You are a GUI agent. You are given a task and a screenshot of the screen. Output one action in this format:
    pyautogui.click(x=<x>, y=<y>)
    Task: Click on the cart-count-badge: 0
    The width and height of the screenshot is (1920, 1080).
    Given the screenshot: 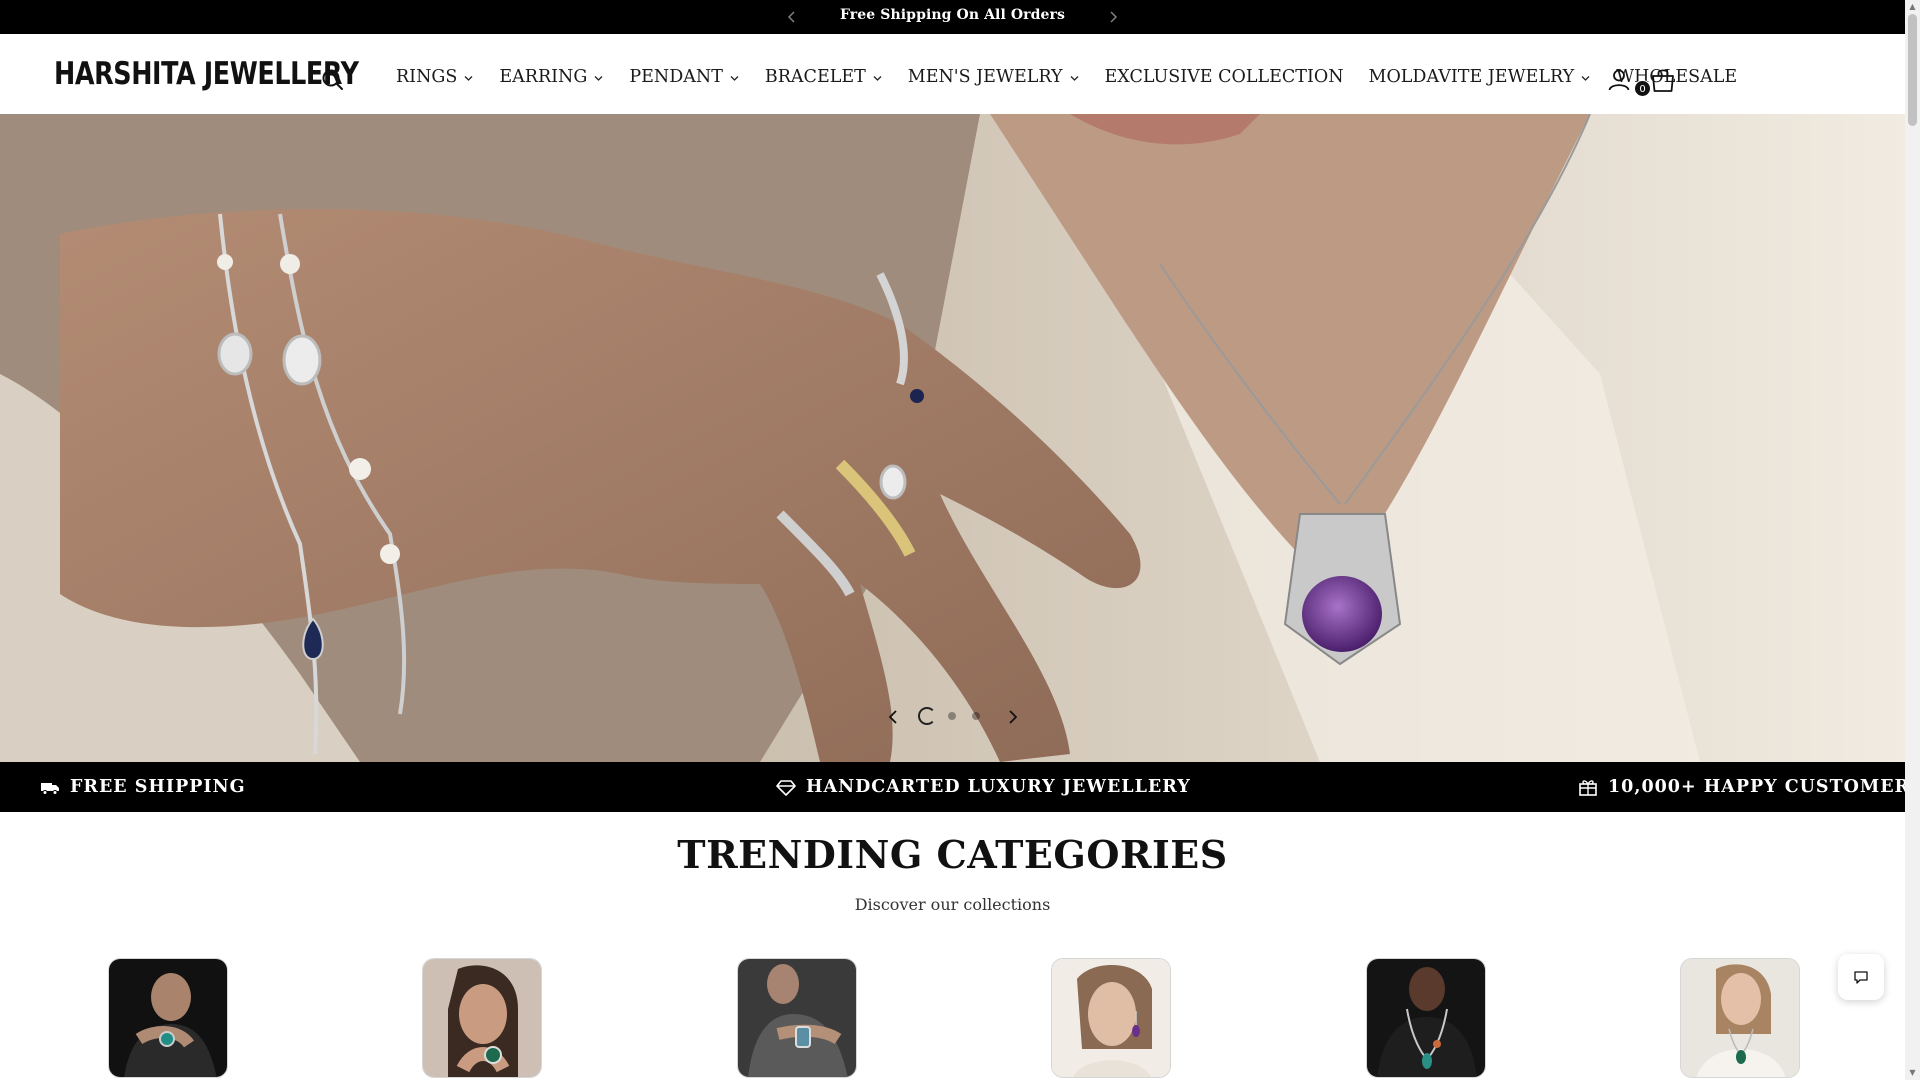 What is the action you would take?
    pyautogui.click(x=1642, y=88)
    